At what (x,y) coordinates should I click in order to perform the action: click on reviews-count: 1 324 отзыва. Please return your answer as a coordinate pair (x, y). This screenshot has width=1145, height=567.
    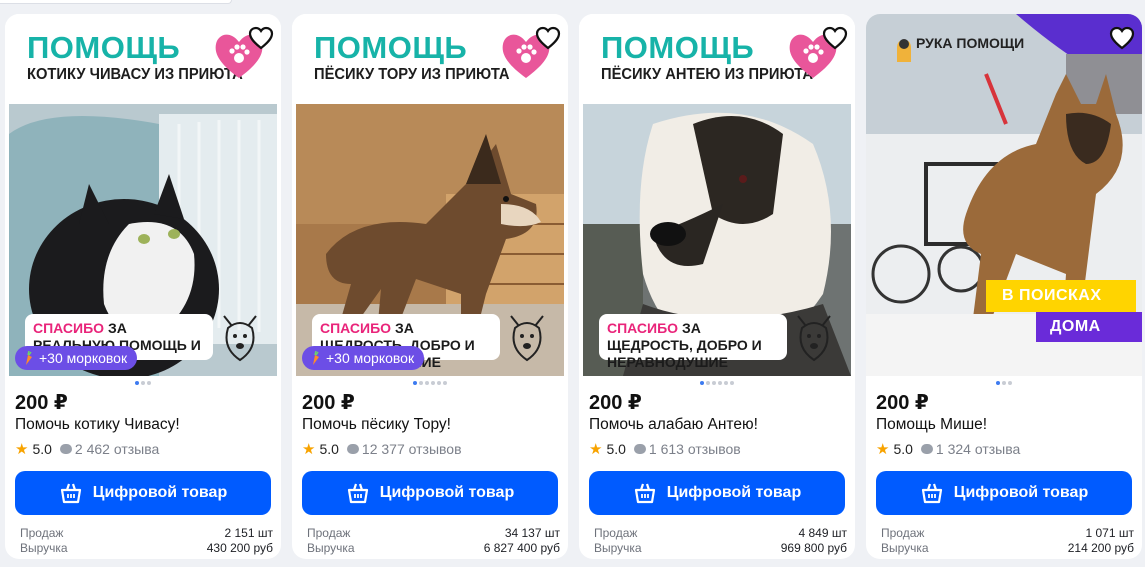
    Looking at the image, I should click on (970, 449).